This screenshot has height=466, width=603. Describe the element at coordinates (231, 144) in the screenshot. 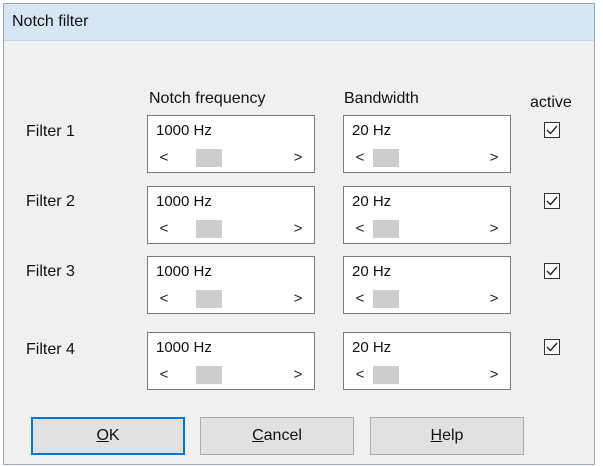

I see `filter-1-frequency-field: 1000 Hz < >` at that location.